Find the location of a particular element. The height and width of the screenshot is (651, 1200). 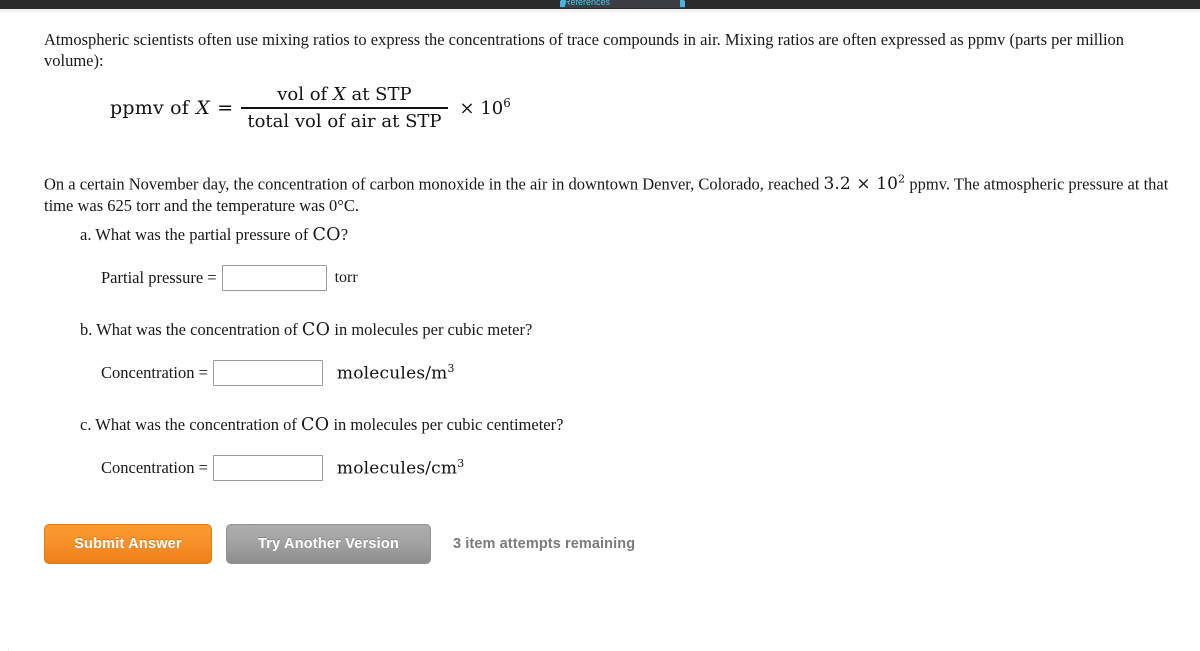

answer-a-label: Partial pressure = is located at coordinates (159, 277).